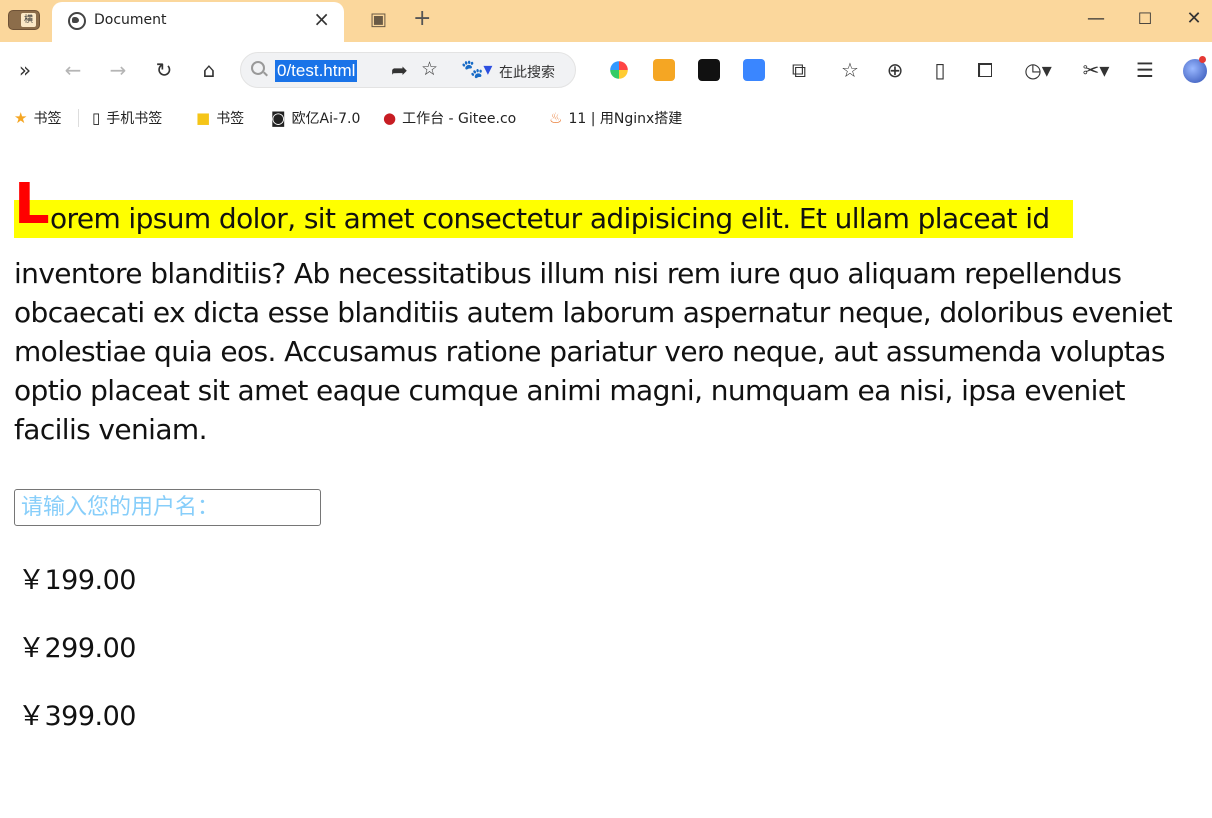 The height and width of the screenshot is (818, 1212). Describe the element at coordinates (73, 70) in the screenshot. I see `back-icon: ←` at that location.